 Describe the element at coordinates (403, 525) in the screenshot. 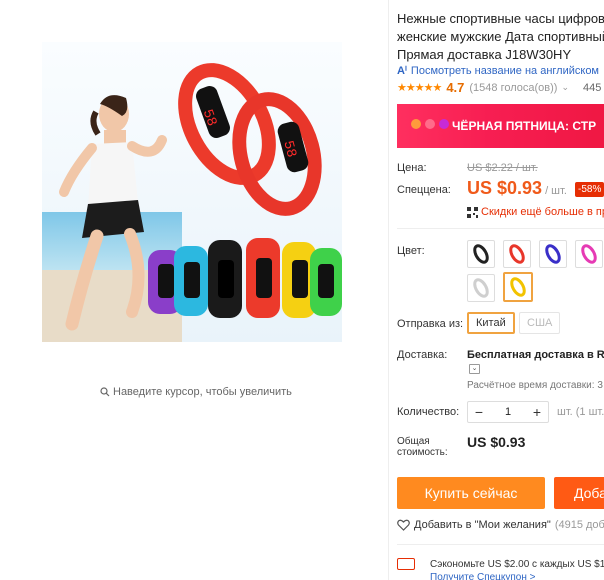

I see `heart-icon` at that location.